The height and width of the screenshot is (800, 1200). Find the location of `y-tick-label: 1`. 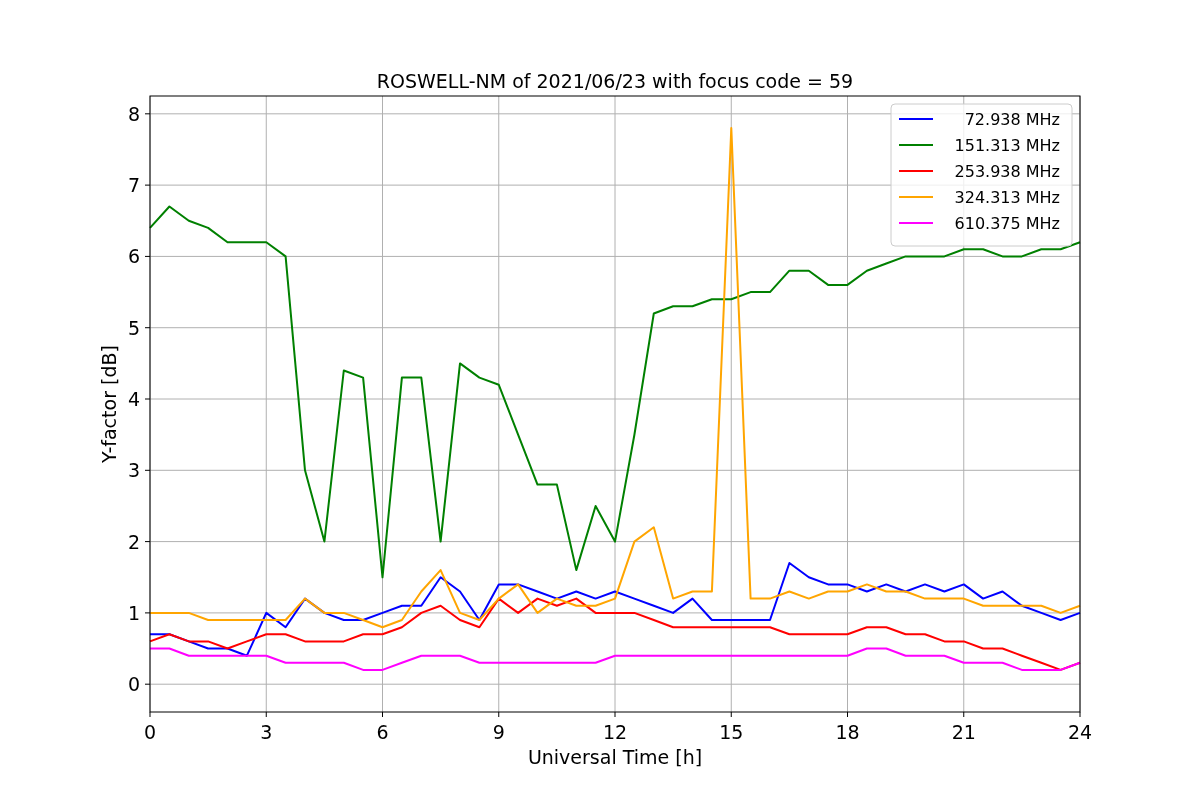

y-tick-label: 1 is located at coordinates (133, 612).